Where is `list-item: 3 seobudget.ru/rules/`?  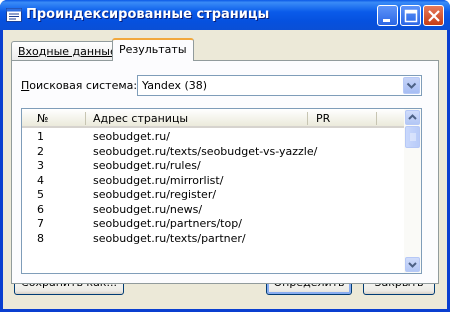
list-item: 3 seobudget.ru/rules/ is located at coordinates (213, 166).